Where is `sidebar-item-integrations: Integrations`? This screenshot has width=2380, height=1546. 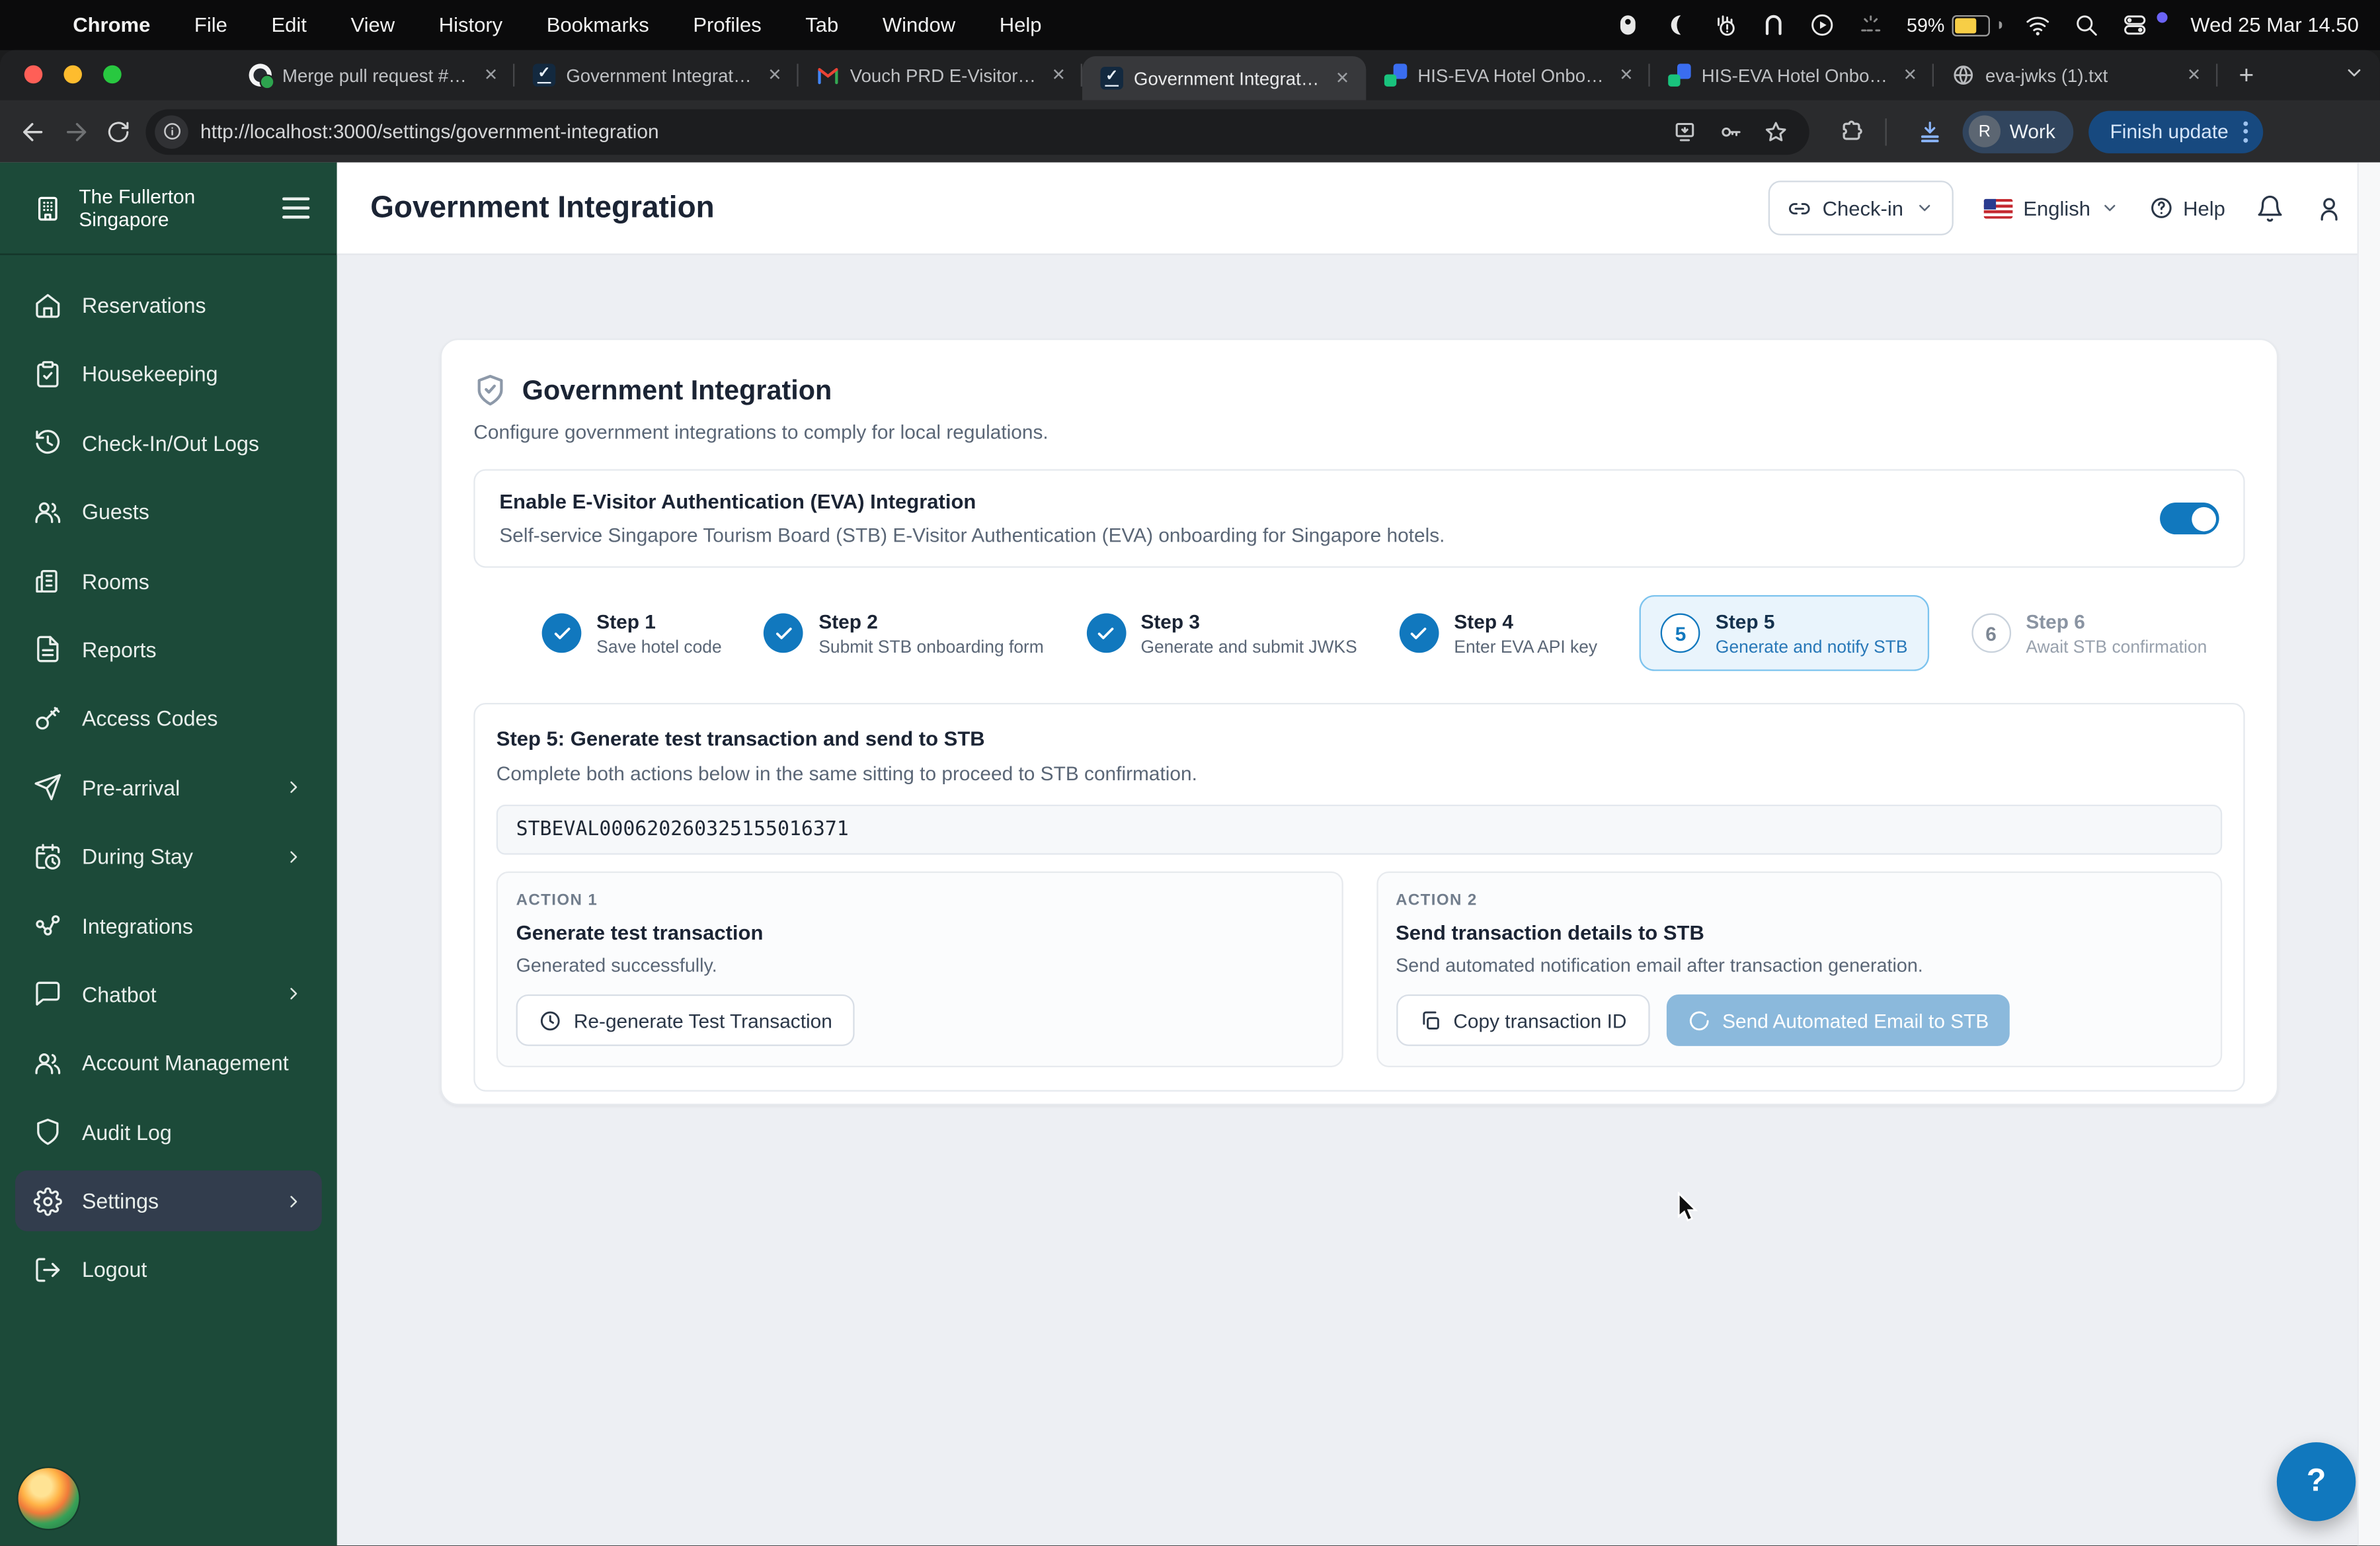 sidebar-item-integrations: Integrations is located at coordinates (168, 925).